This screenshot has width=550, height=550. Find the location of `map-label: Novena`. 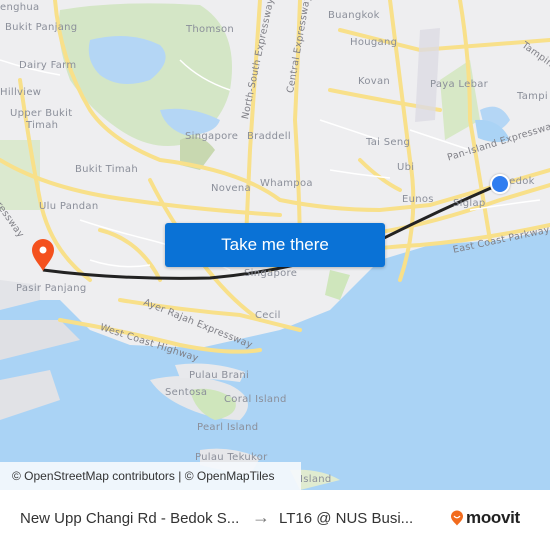

map-label: Novena is located at coordinates (231, 188).